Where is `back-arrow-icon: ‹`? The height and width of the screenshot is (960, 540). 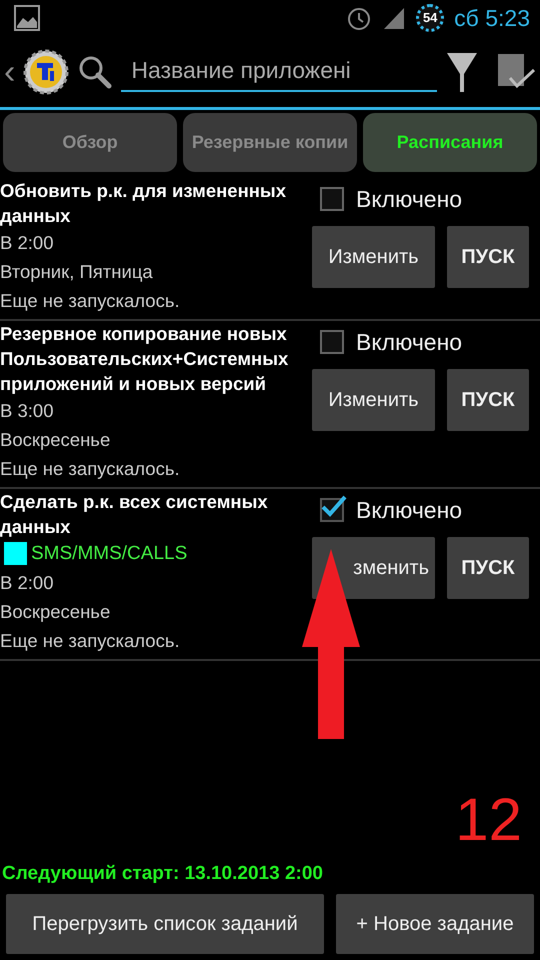
back-arrow-icon: ‹ is located at coordinates (10, 71).